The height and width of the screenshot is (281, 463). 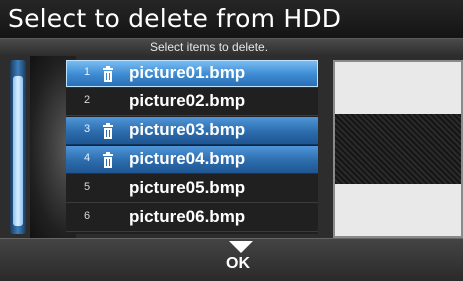 I want to click on preview-top, so click(x=398, y=88).